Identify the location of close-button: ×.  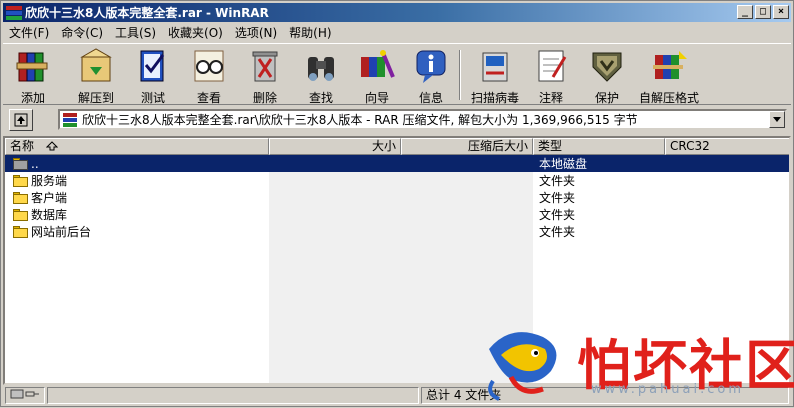
(781, 12).